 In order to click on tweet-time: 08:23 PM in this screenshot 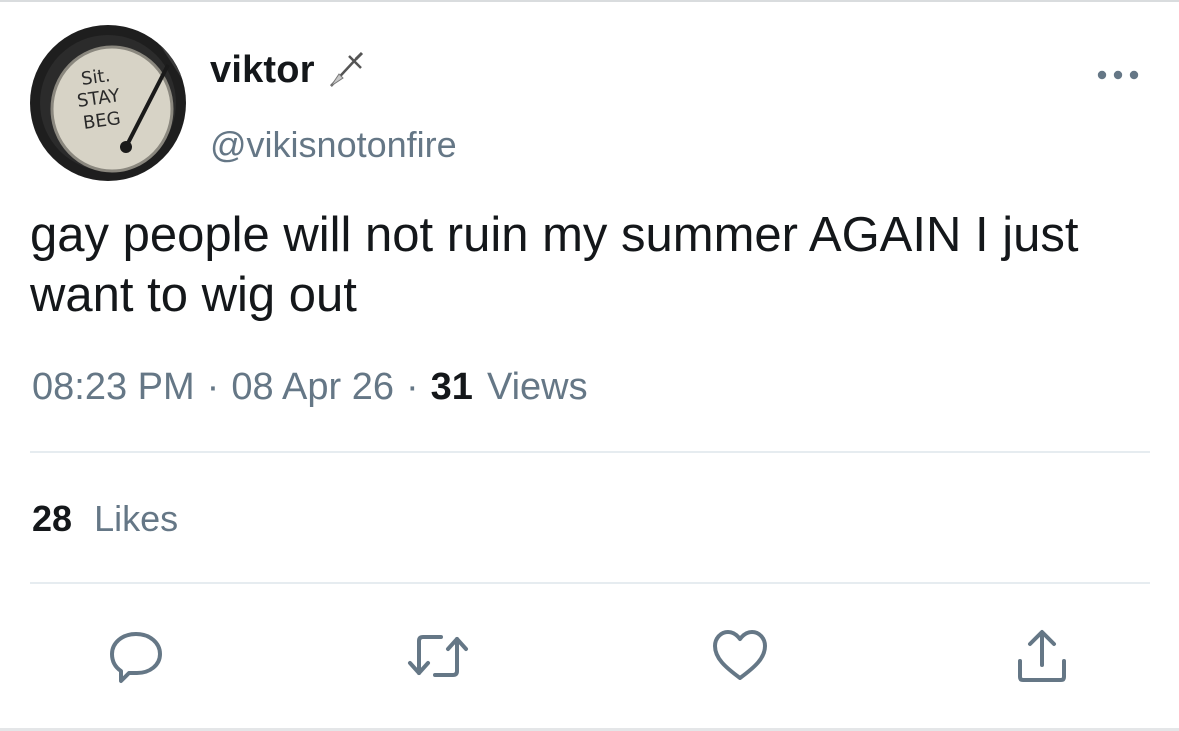, I will do `click(113, 387)`.